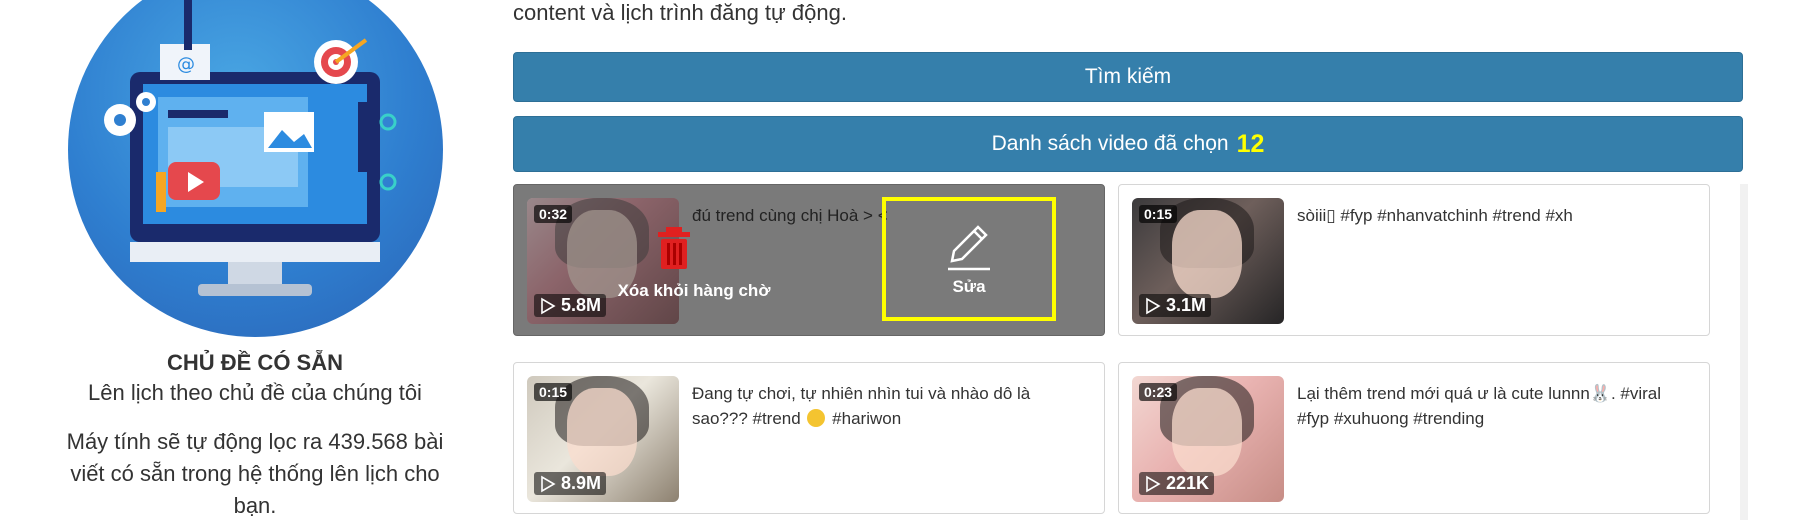 Image resolution: width=1800 pixels, height=522 pixels. I want to click on remove-from-queue-button: Xóa khỏi hàng chờ, so click(694, 270).